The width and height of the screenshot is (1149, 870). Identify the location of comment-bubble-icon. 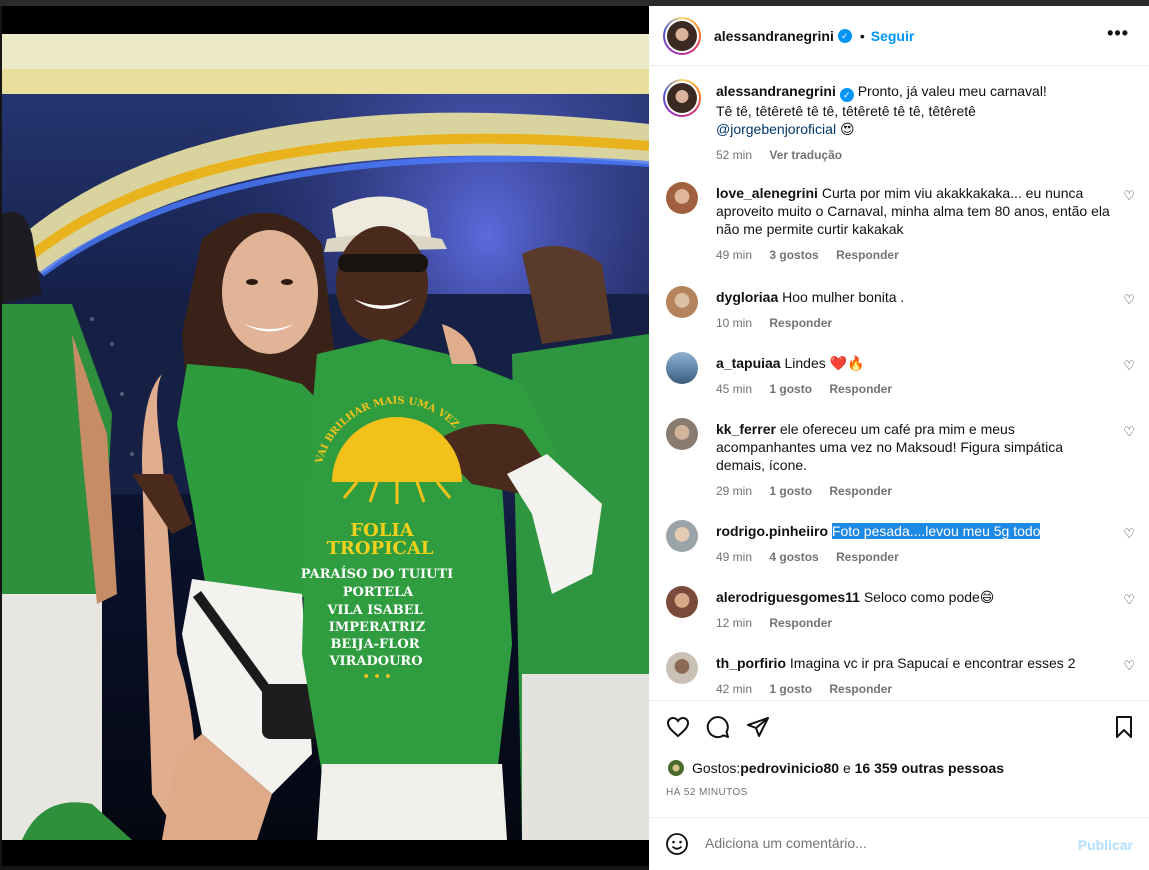
(718, 727).